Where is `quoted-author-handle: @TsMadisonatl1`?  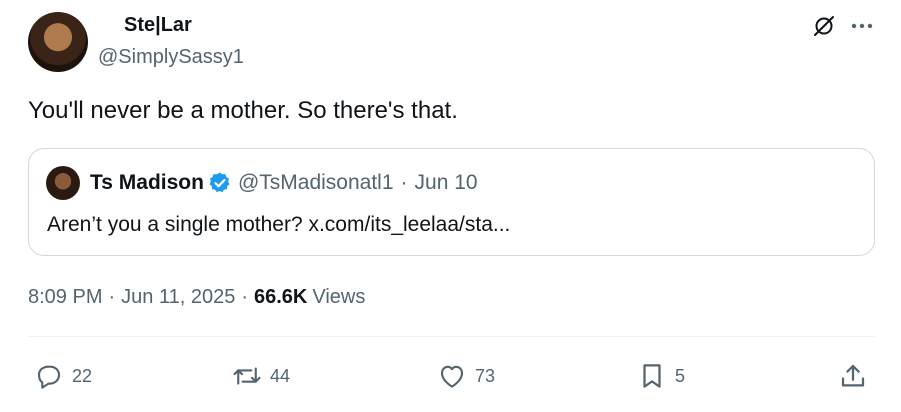 quoted-author-handle: @TsMadisonatl1 is located at coordinates (315, 182).